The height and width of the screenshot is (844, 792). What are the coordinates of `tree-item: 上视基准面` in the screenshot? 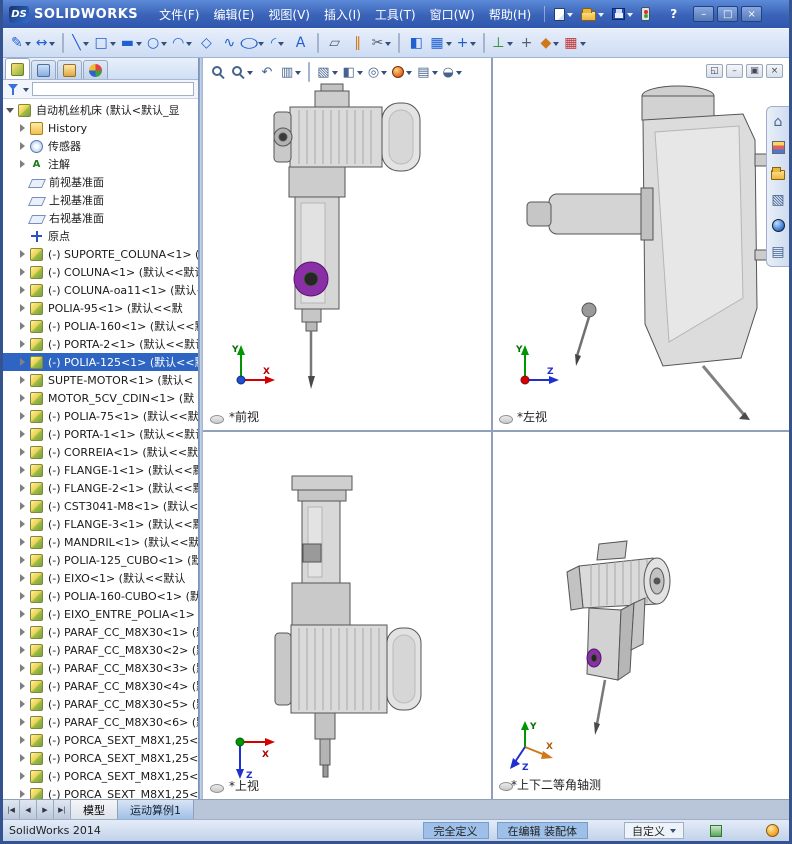 It's located at (100, 200).